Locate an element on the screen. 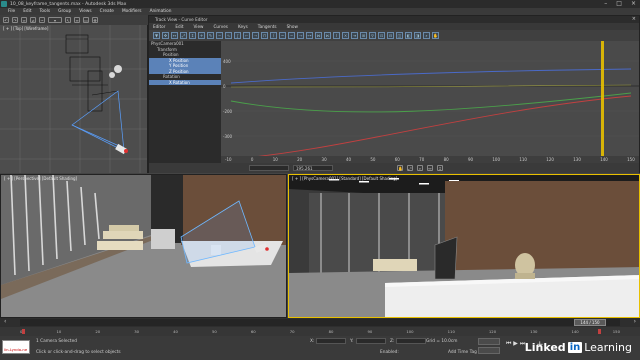 The image size is (640, 360). redo-icon: ↷ is located at coordinates (15, 20).